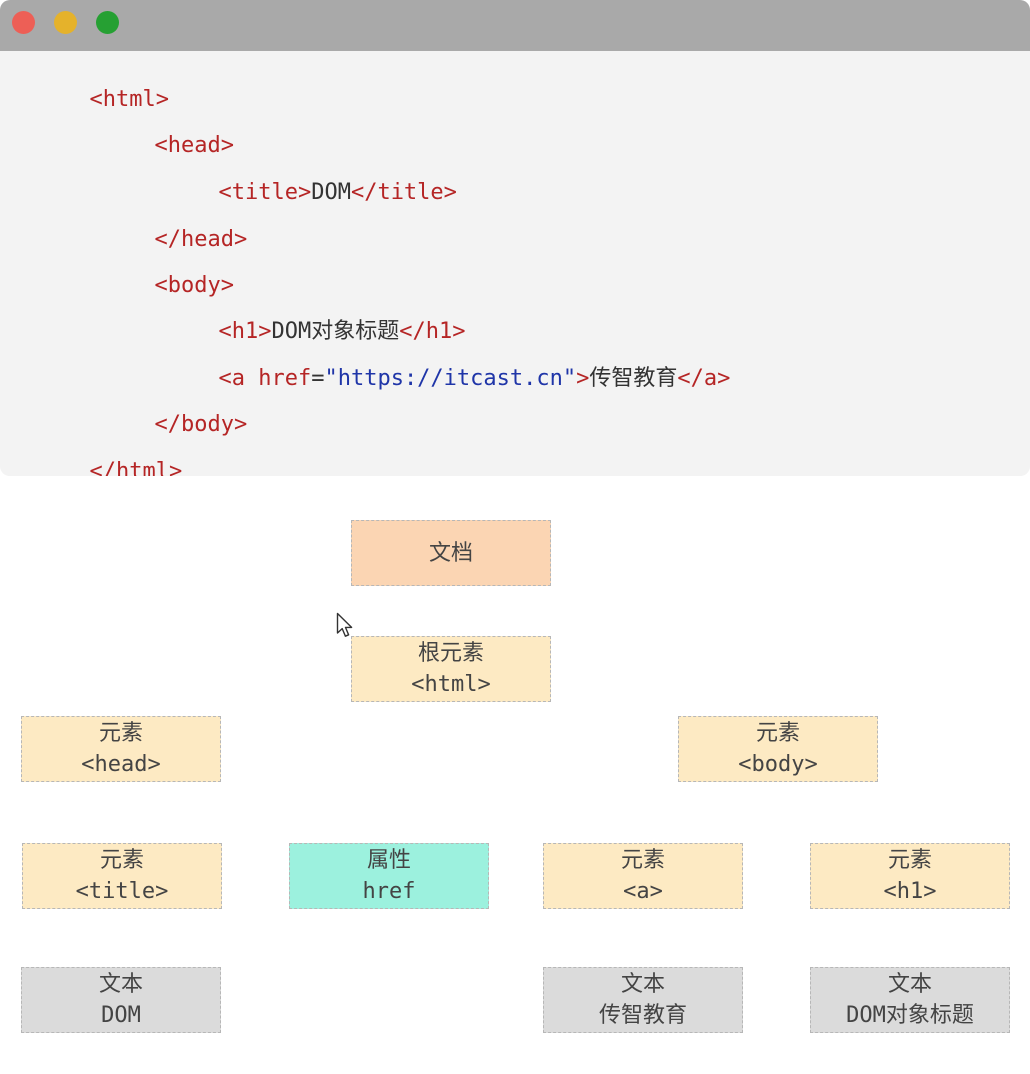 This screenshot has width=1030, height=1074. I want to click on tree-node-document: 文档, so click(451, 553).